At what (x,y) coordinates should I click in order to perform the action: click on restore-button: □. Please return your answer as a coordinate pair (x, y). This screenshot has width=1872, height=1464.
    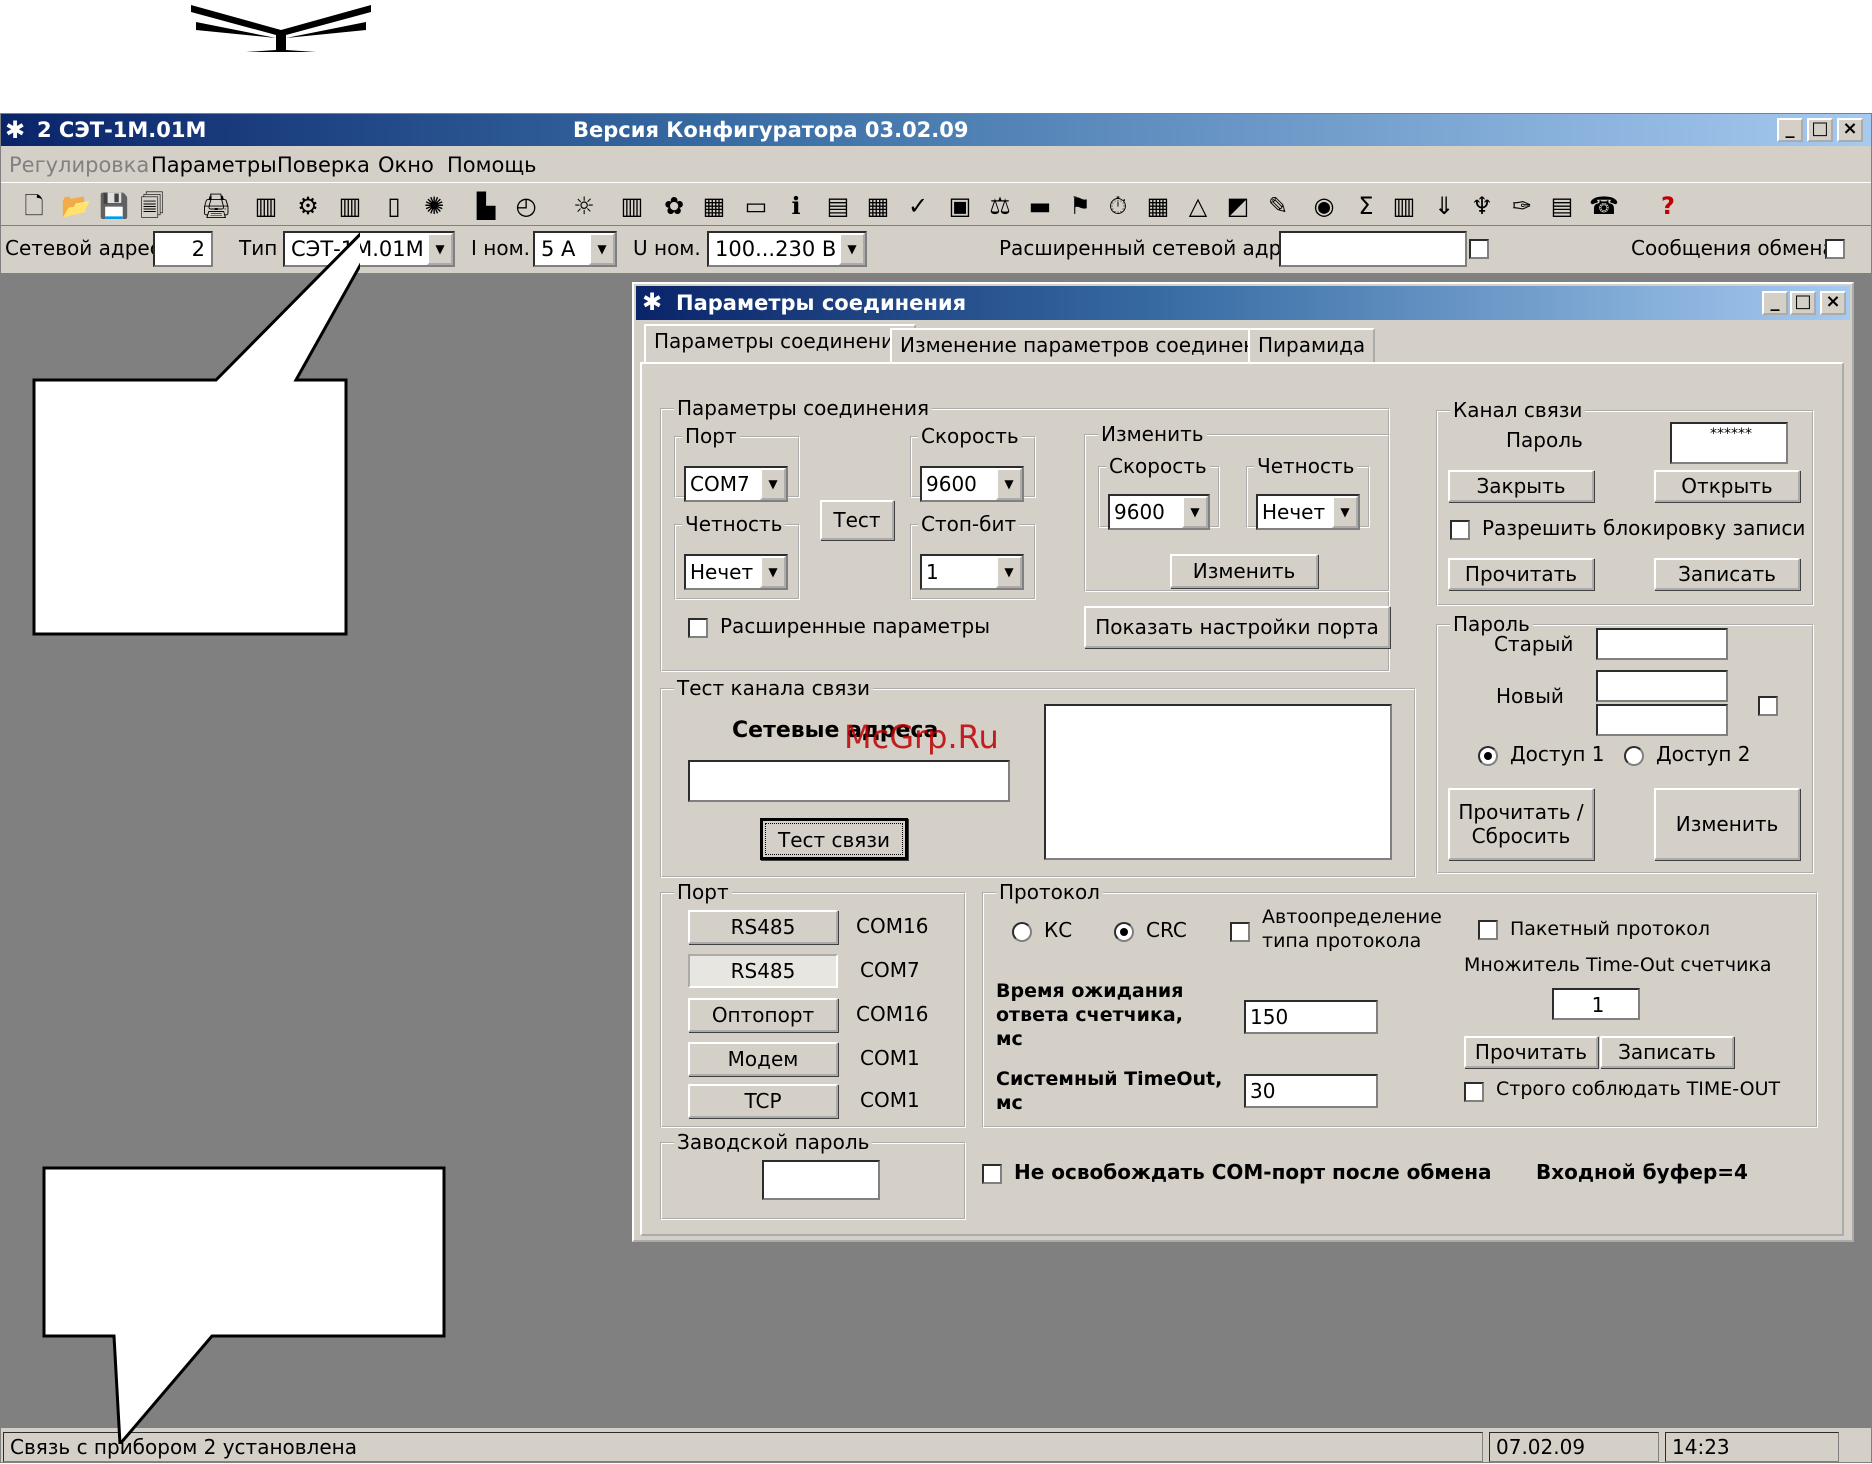
    Looking at the image, I should click on (1820, 130).